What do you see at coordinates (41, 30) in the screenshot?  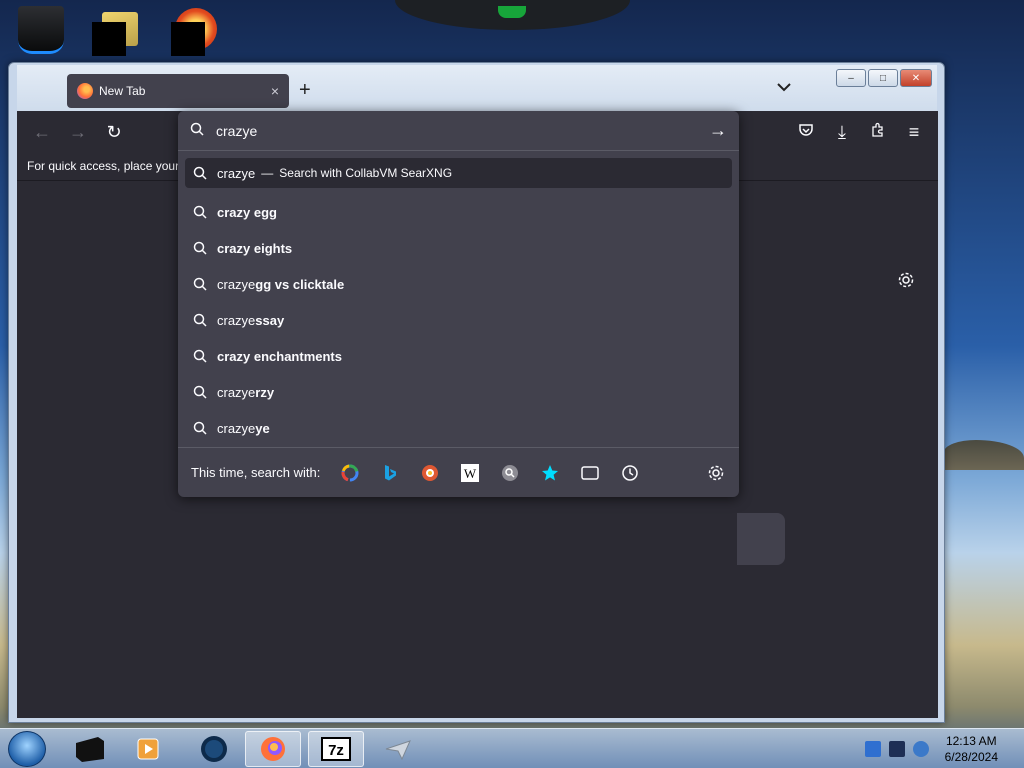 I see `recycle-bin-icon` at bounding box center [41, 30].